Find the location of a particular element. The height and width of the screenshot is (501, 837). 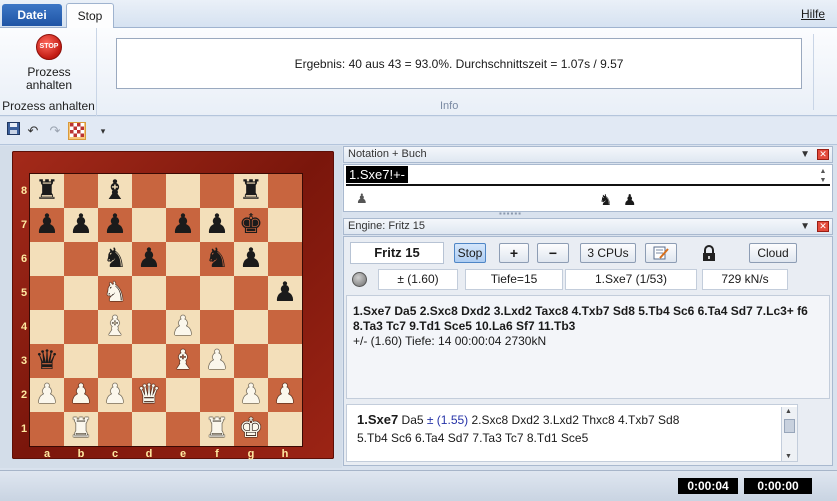

square-g2: ♟ is located at coordinates (251, 395).